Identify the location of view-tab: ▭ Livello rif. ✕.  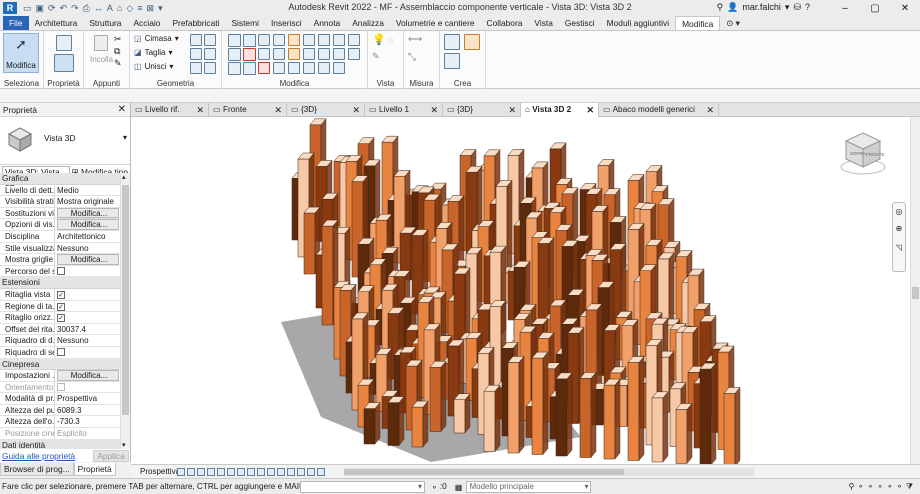
(170, 110).